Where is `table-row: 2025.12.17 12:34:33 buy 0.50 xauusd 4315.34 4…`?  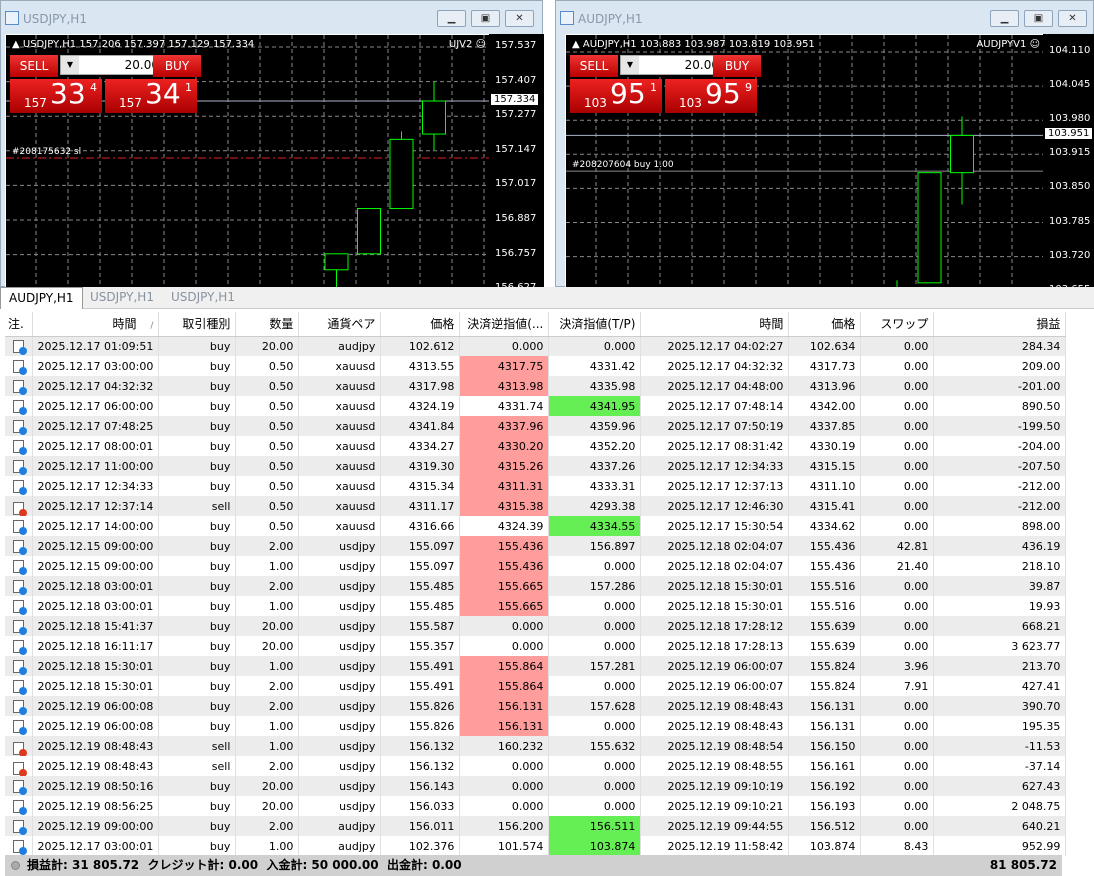
table-row: 2025.12.17 12:34:33 buy 0.50 xauusd 4315.34 4… is located at coordinates (536, 486).